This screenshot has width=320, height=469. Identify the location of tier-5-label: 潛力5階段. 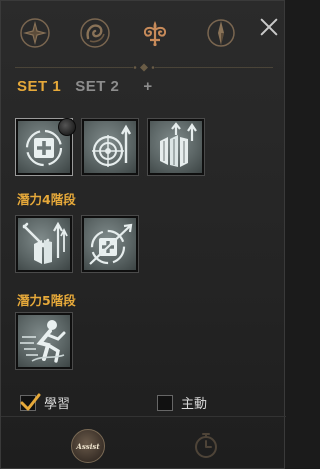
(46, 300).